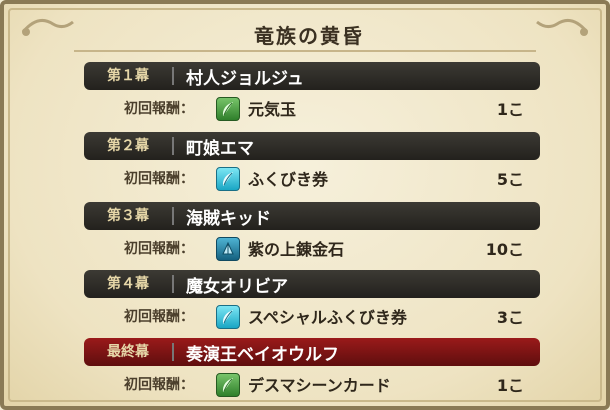 The image size is (610, 410). I want to click on chapter-number: 第１幕, so click(129, 76).